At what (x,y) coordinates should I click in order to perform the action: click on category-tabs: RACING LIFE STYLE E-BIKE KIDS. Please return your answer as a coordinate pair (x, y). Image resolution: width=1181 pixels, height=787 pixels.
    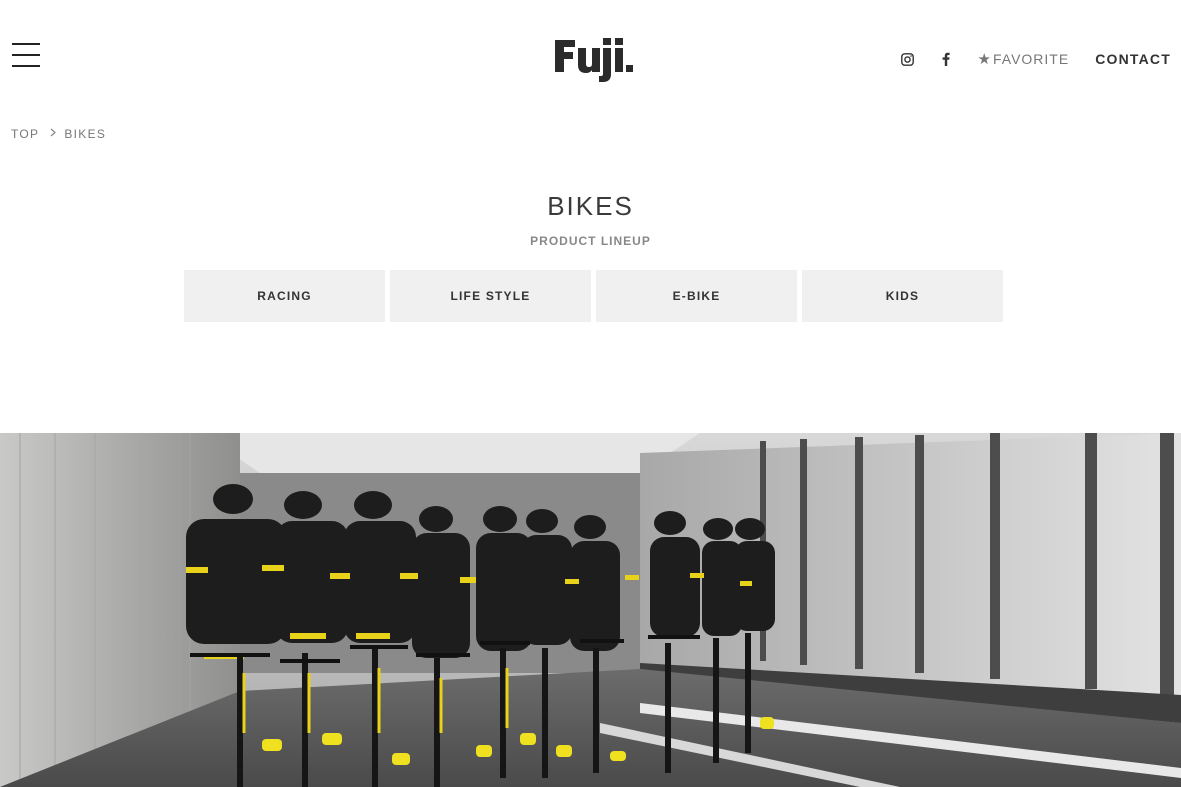
    Looking at the image, I should click on (593, 296).